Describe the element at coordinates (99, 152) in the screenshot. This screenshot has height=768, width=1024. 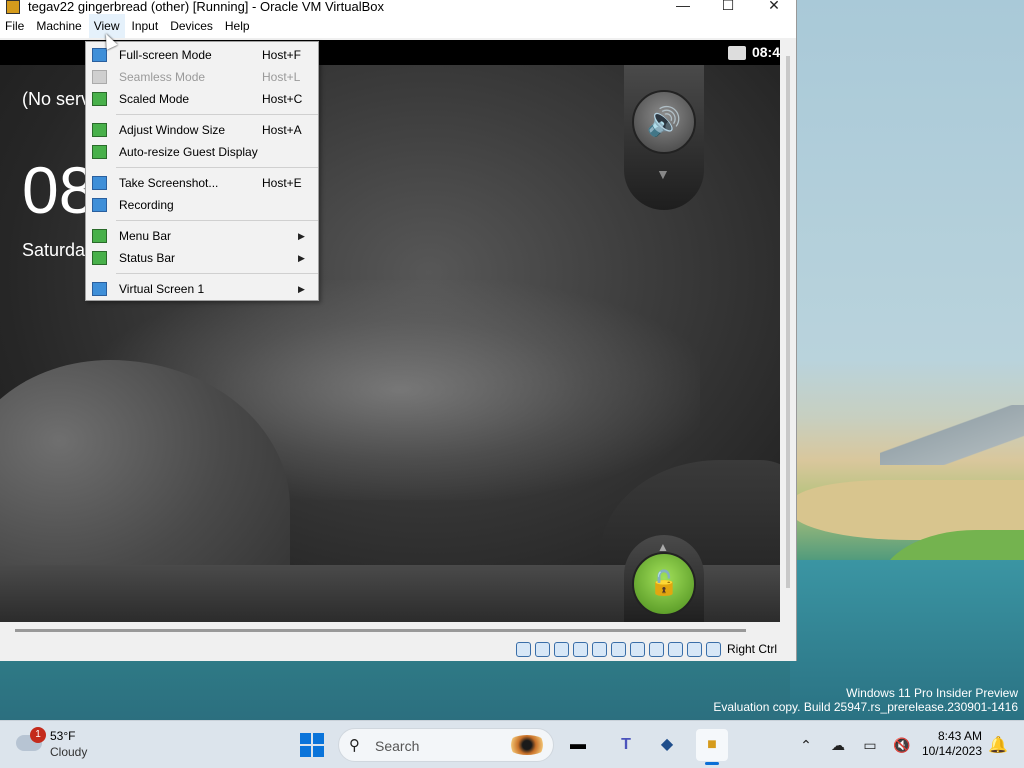
I see `auto-resize-icon` at that location.